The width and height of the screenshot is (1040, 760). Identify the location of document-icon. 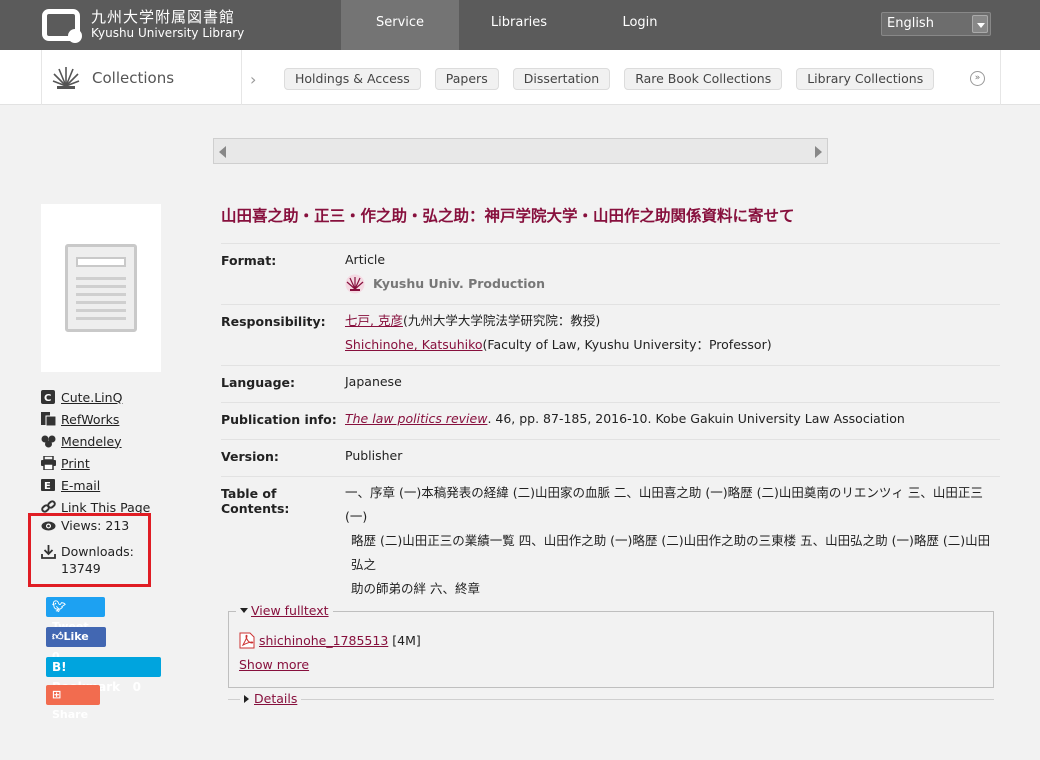
(101, 288).